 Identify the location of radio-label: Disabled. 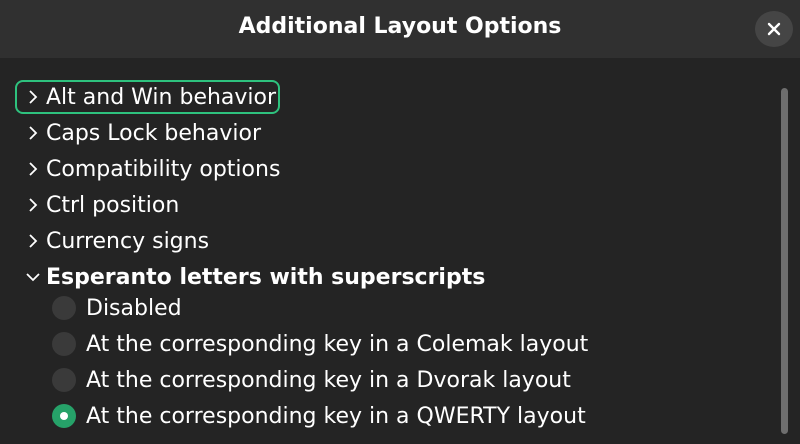
(134, 308).